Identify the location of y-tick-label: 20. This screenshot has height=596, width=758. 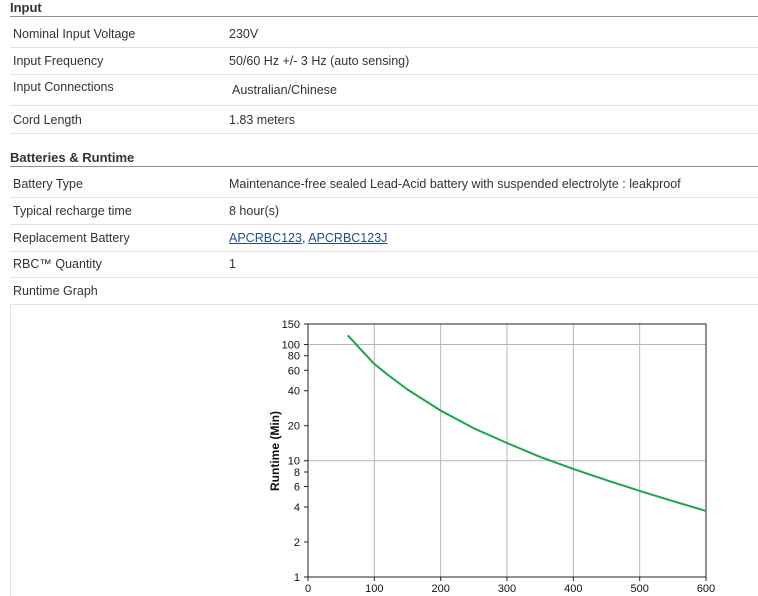
(294, 427).